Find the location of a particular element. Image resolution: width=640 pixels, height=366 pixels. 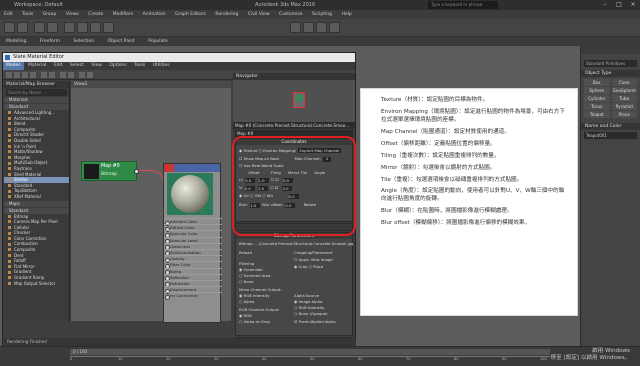

ribbon-tab-freeform: Freeform is located at coordinates (50, 41).